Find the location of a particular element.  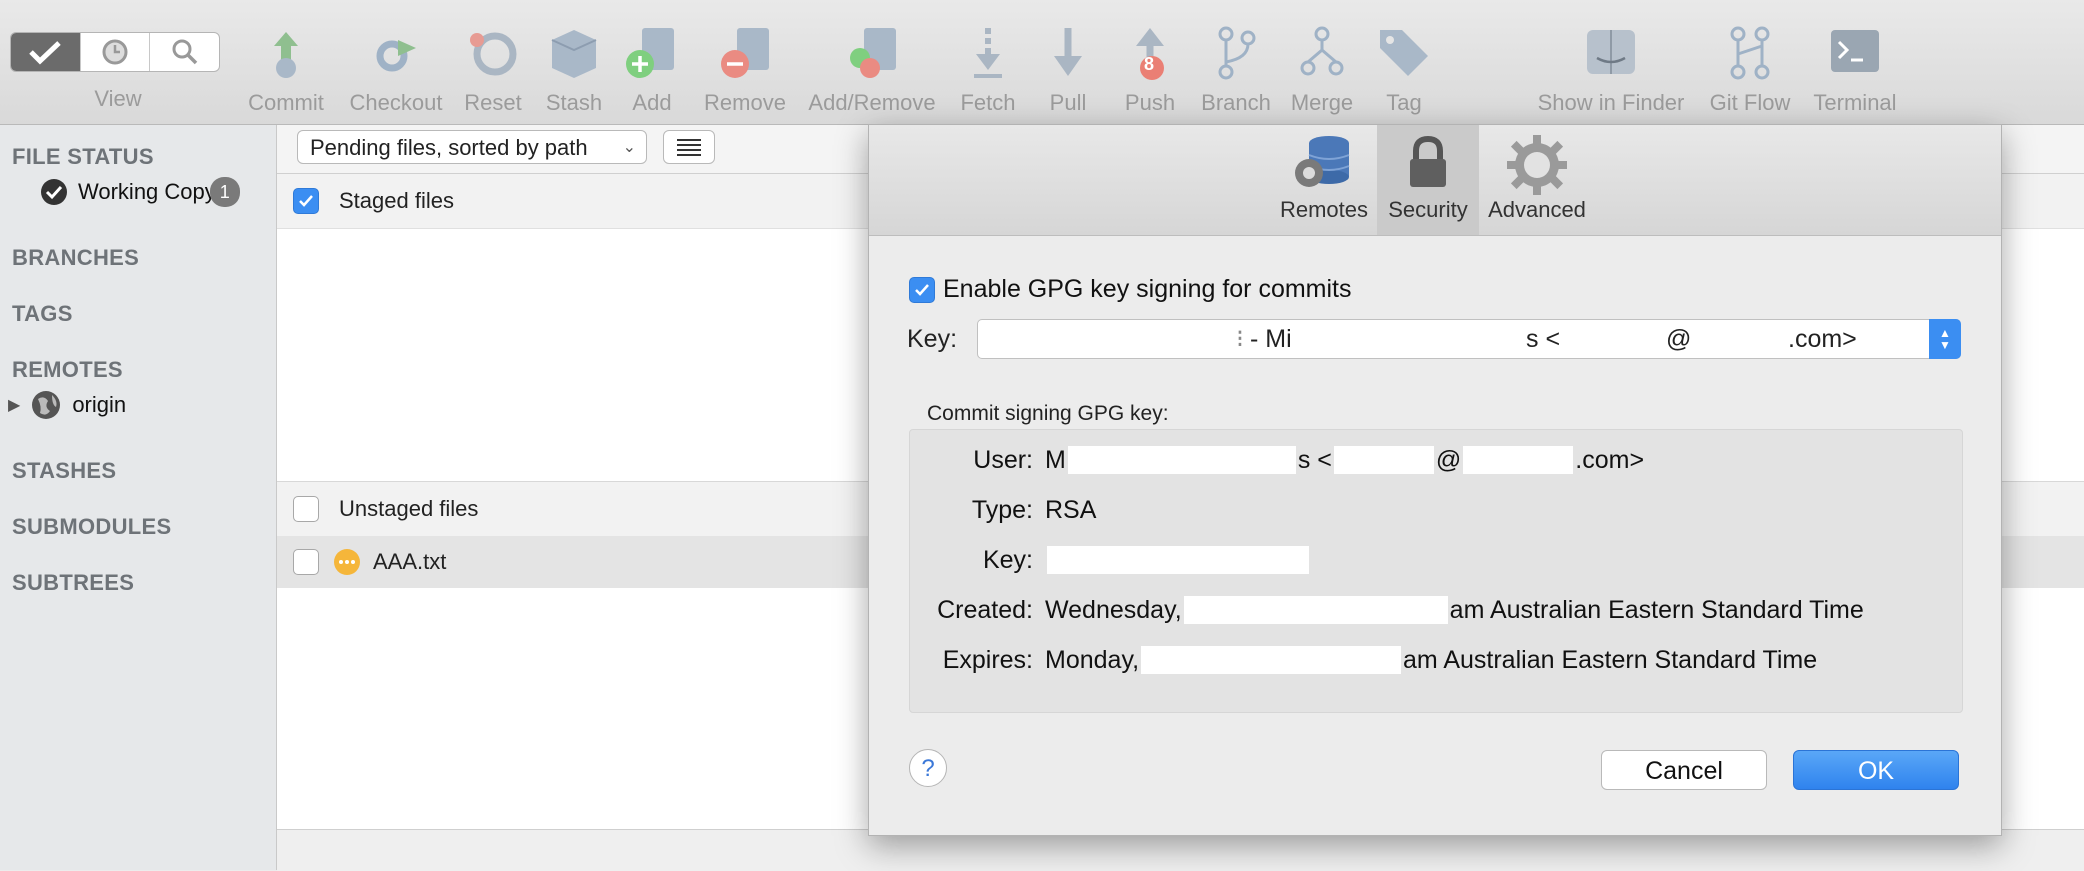

key-info-row: Key: is located at coordinates (1110, 560).